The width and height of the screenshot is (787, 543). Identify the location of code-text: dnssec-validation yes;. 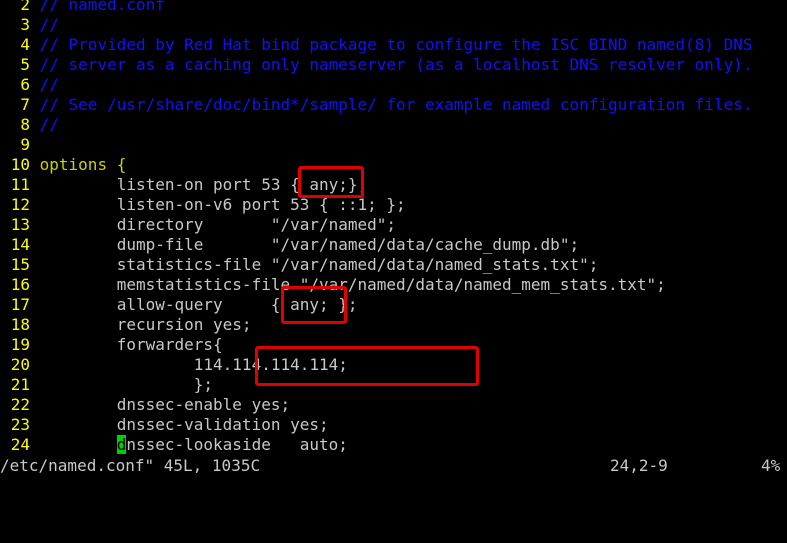
(184, 424).